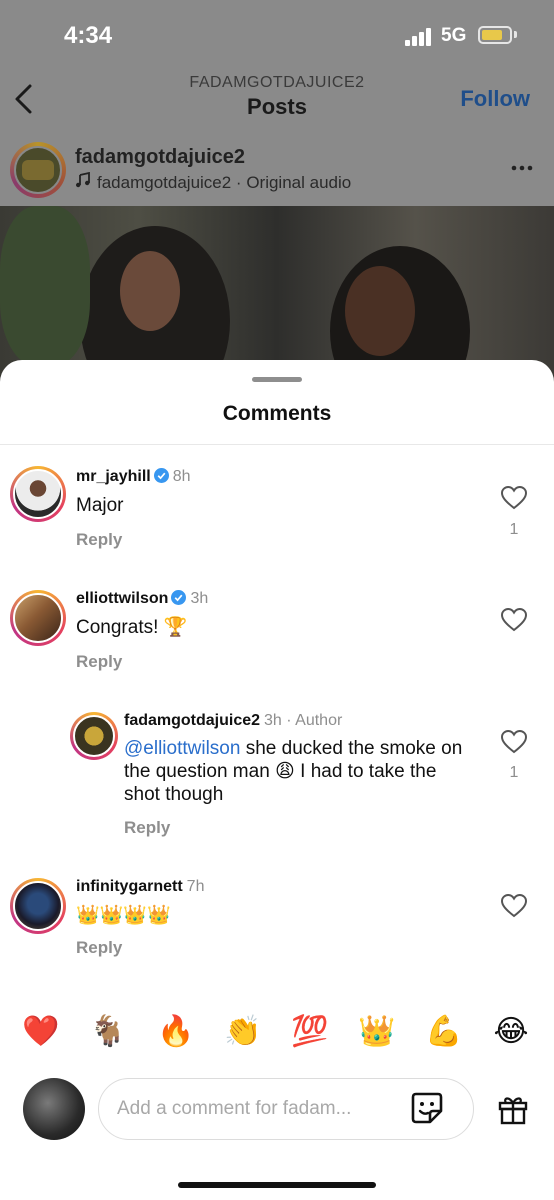  Describe the element at coordinates (54, 1109) in the screenshot. I see `current-user-avatar` at that location.